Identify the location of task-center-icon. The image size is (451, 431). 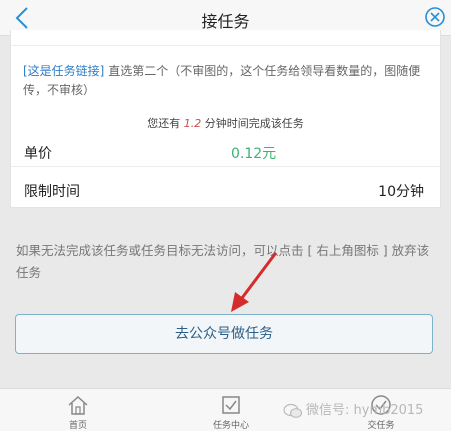
(231, 405).